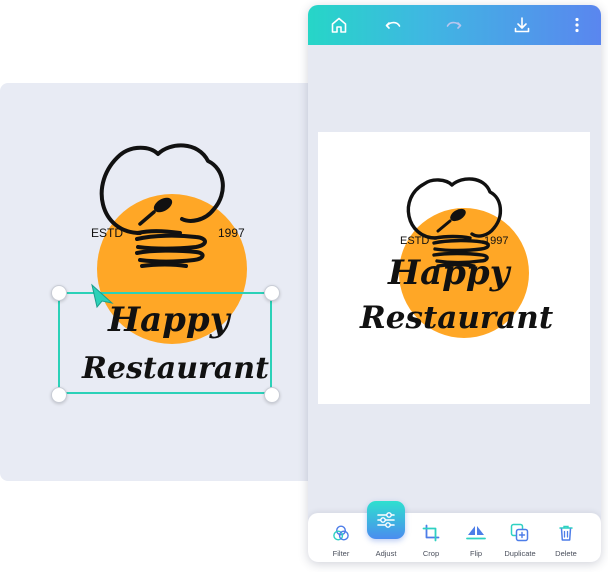 The image size is (608, 572). I want to click on home-icon, so click(339, 25).